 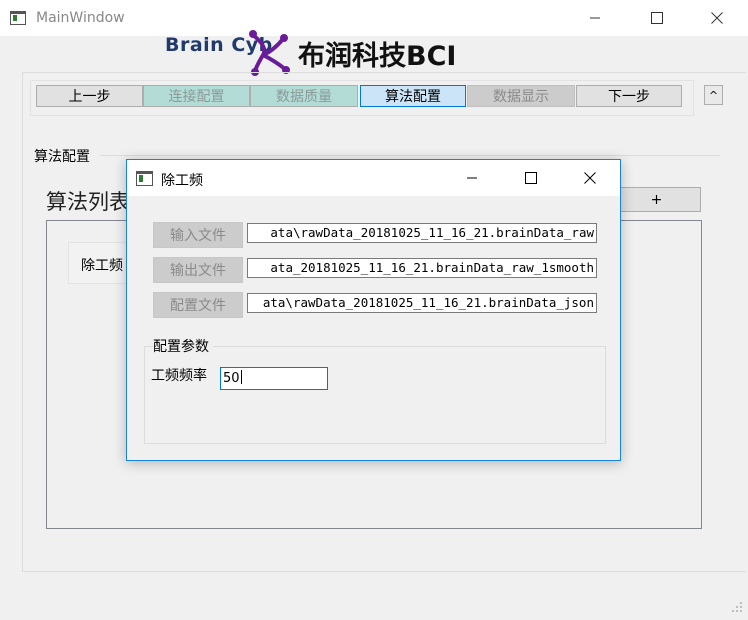 I want to click on algo-section-label: 算法配置, so click(x=62, y=157).